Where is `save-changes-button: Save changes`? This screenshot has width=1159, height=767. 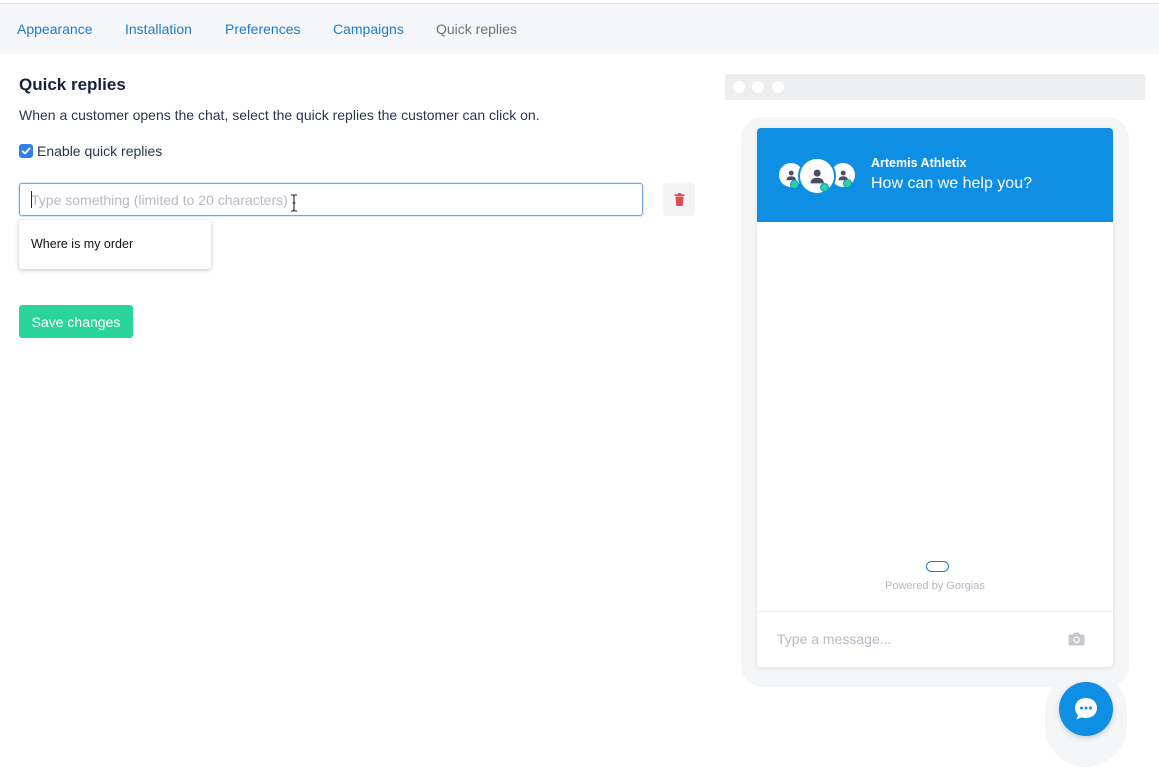
save-changes-button: Save changes is located at coordinates (76, 321).